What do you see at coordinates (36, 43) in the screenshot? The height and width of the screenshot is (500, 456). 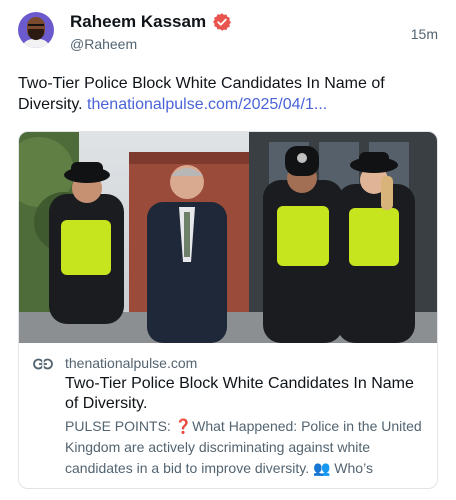 I see `avatar-shirt` at bounding box center [36, 43].